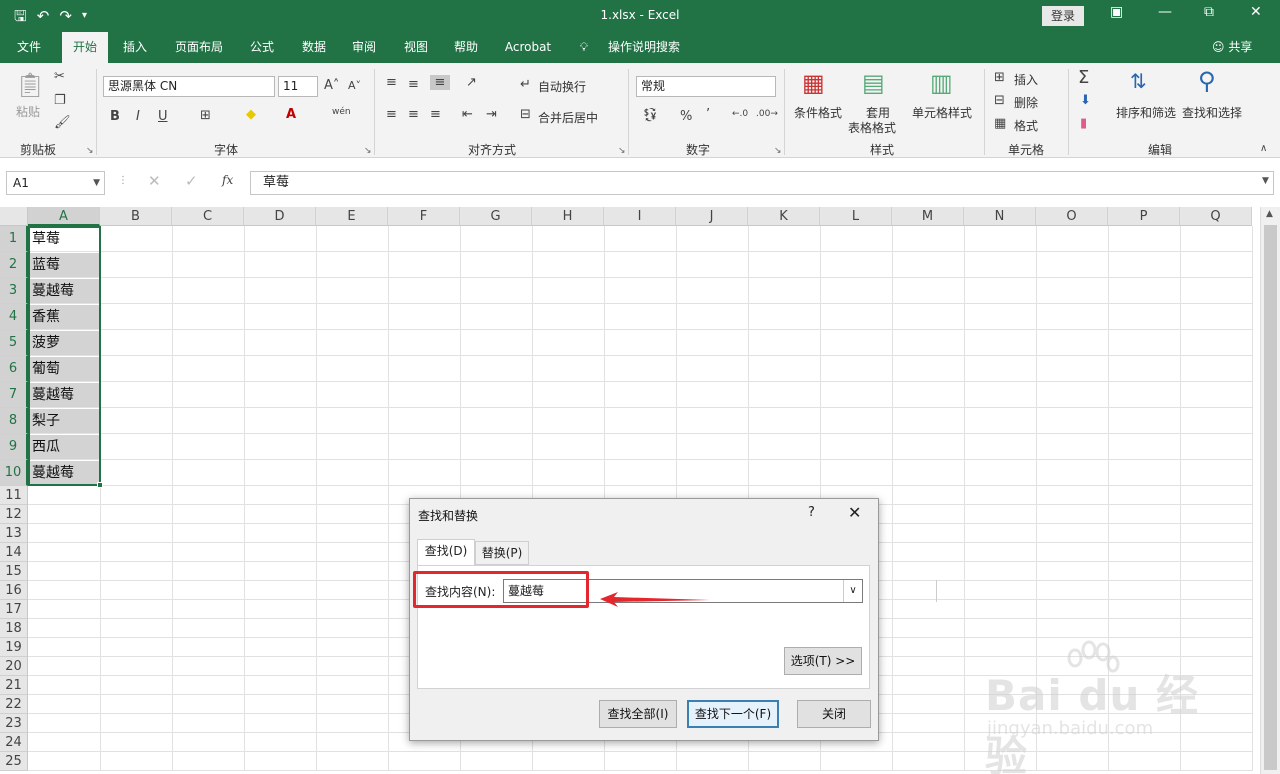  What do you see at coordinates (14, 628) in the screenshot?
I see `row-header-18: 18` at bounding box center [14, 628].